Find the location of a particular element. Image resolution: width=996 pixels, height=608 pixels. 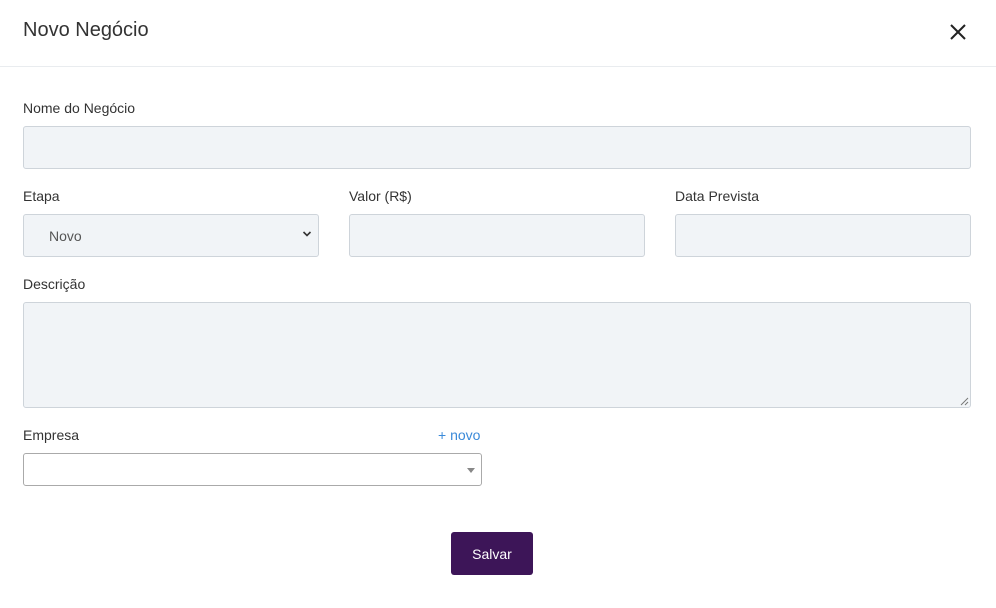

caret-down-icon is located at coordinates (471, 470).